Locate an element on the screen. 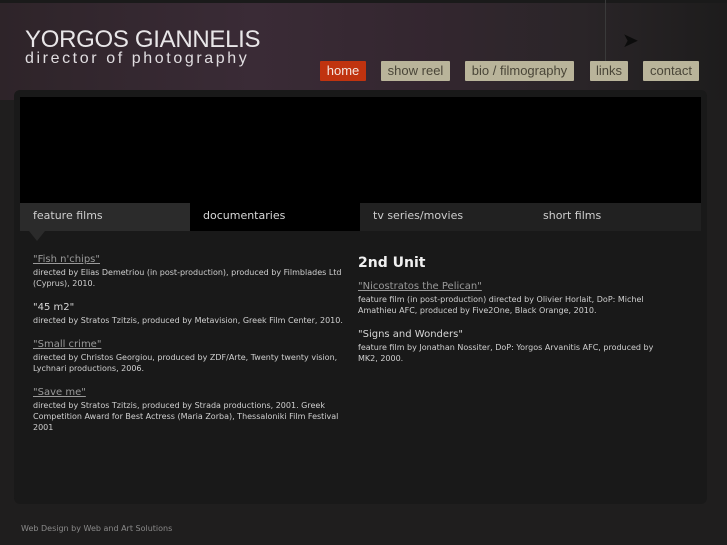 The image size is (727, 545). nav-bio-filmography: bio / filmography is located at coordinates (519, 71).